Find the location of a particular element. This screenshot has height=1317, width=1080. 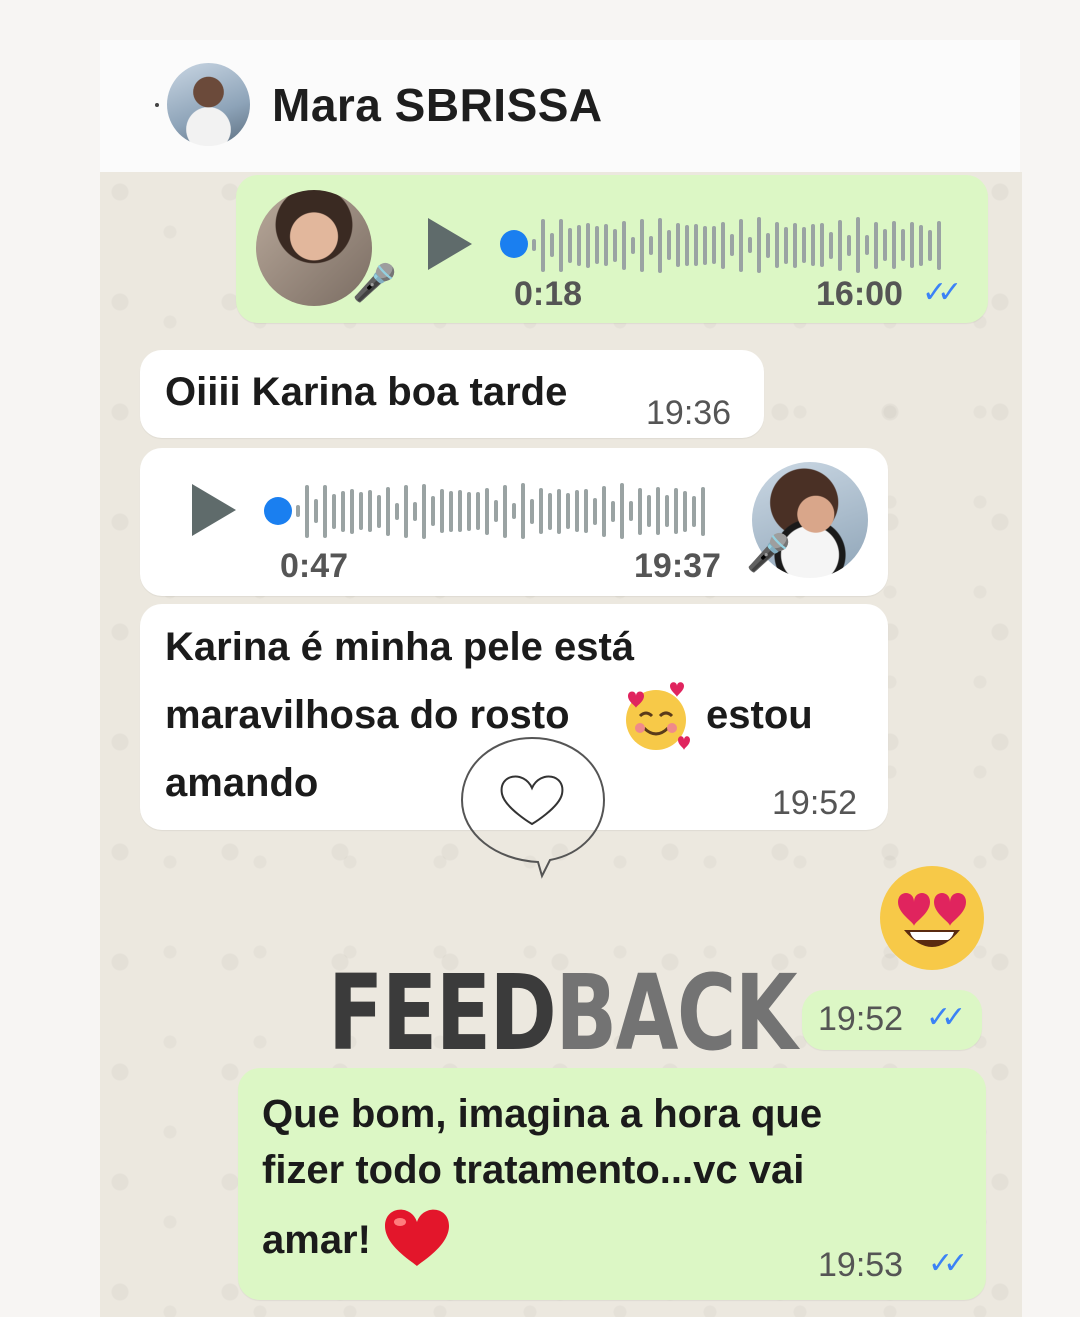

microphone-icon: 🎤 is located at coordinates (768, 552).